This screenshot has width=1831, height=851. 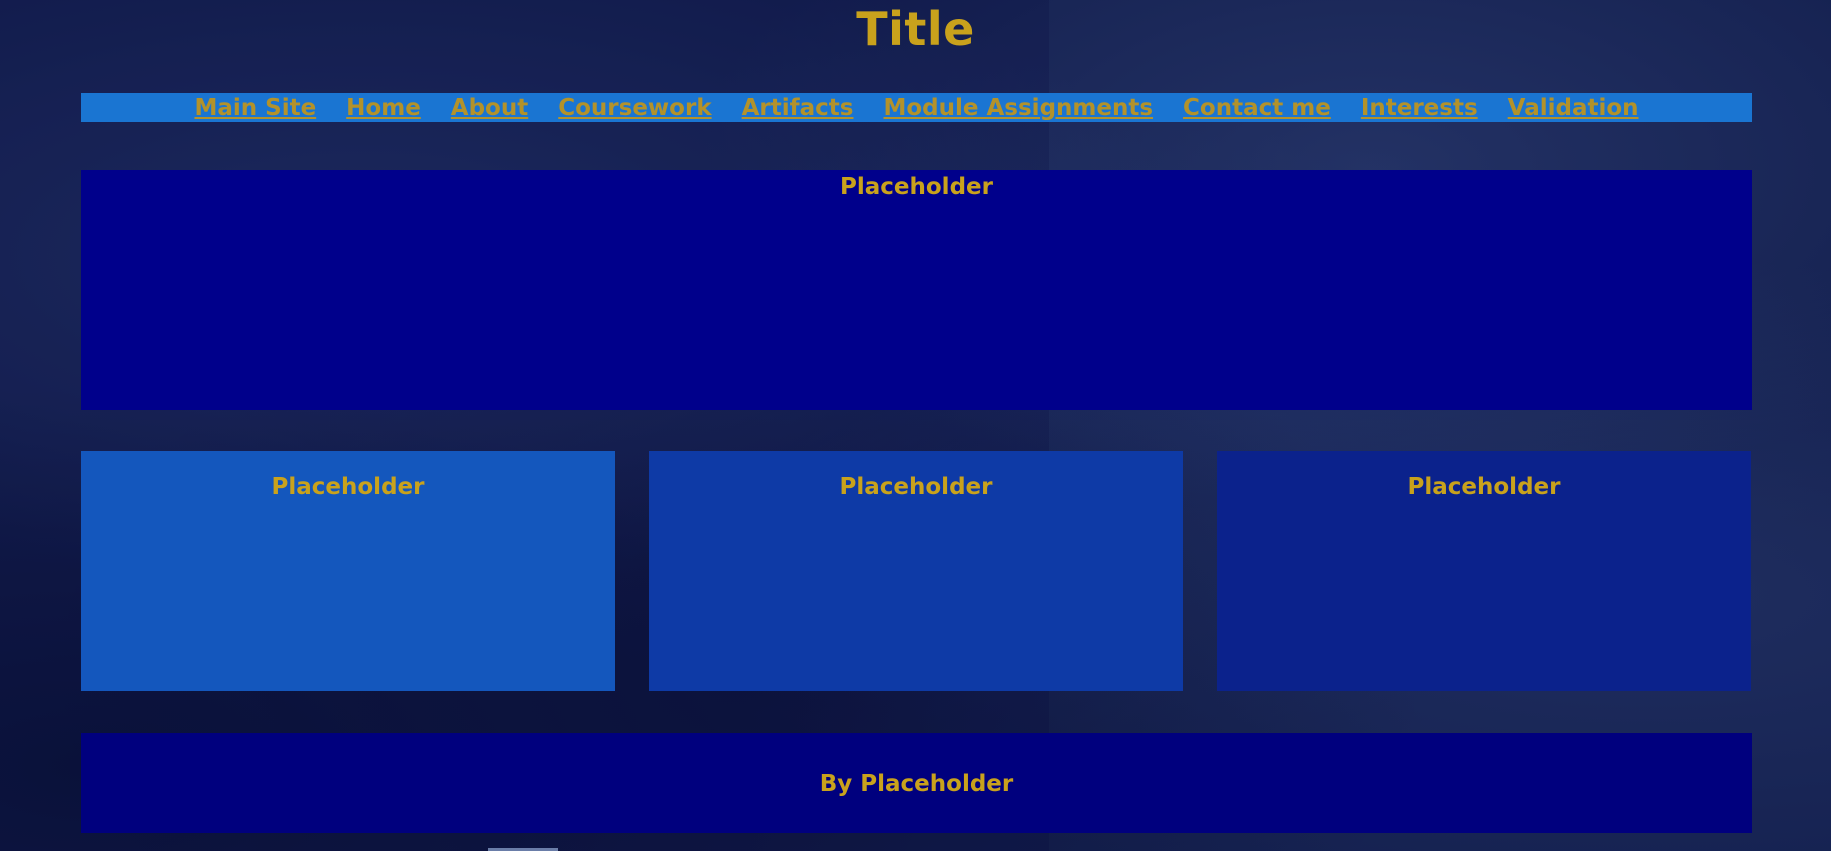 I want to click on card-3-heading: Placeholder, so click(x=1484, y=487).